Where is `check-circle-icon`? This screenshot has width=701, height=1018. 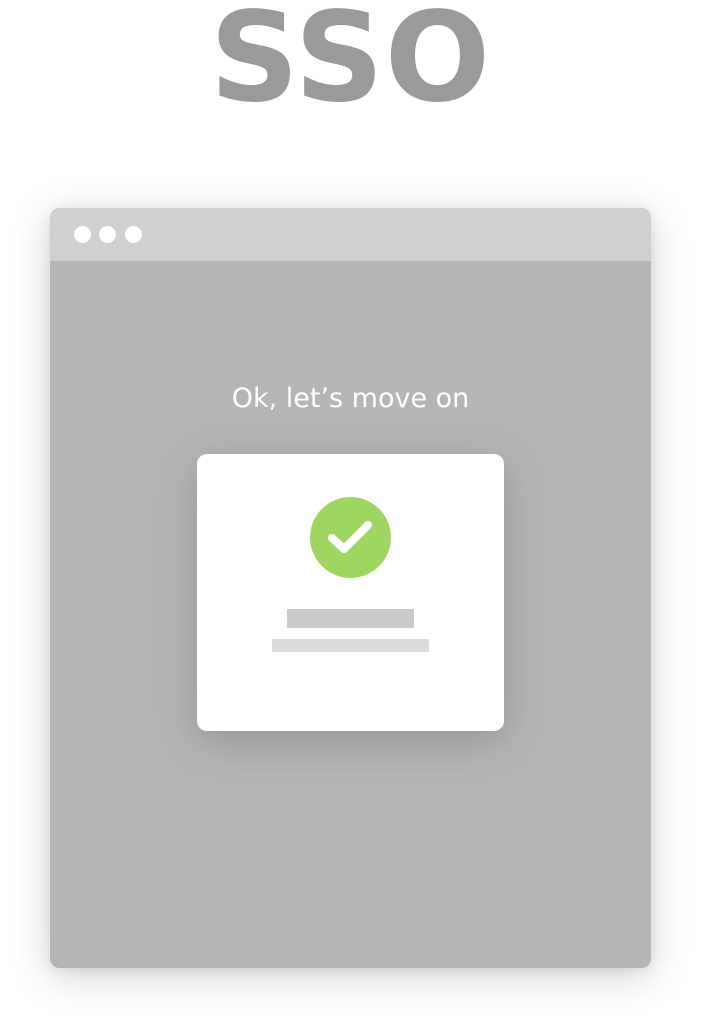 check-circle-icon is located at coordinates (350, 537).